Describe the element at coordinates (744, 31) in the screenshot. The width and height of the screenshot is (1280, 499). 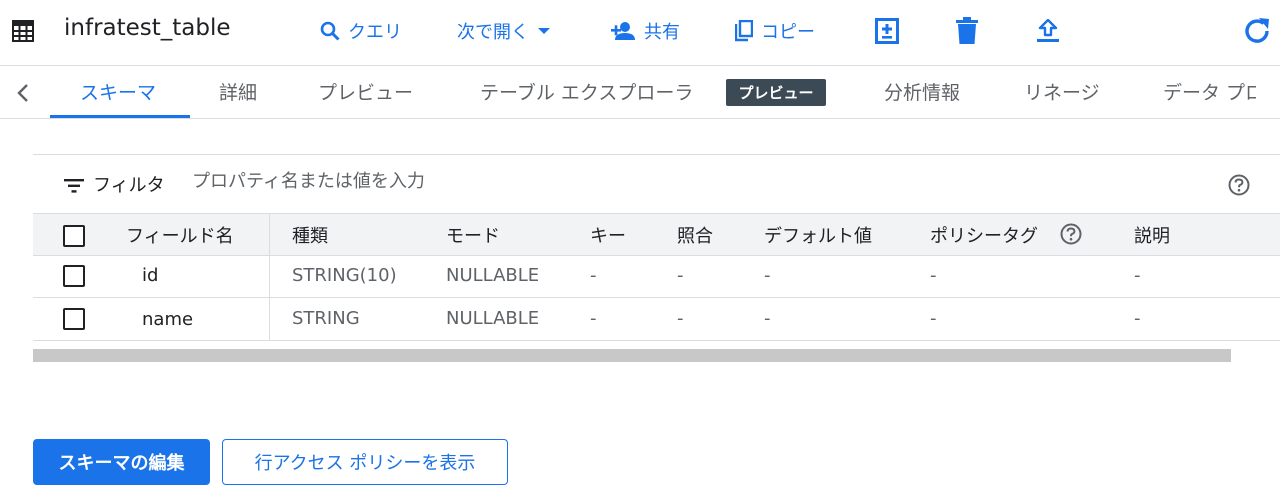
I see `copy-icon` at that location.